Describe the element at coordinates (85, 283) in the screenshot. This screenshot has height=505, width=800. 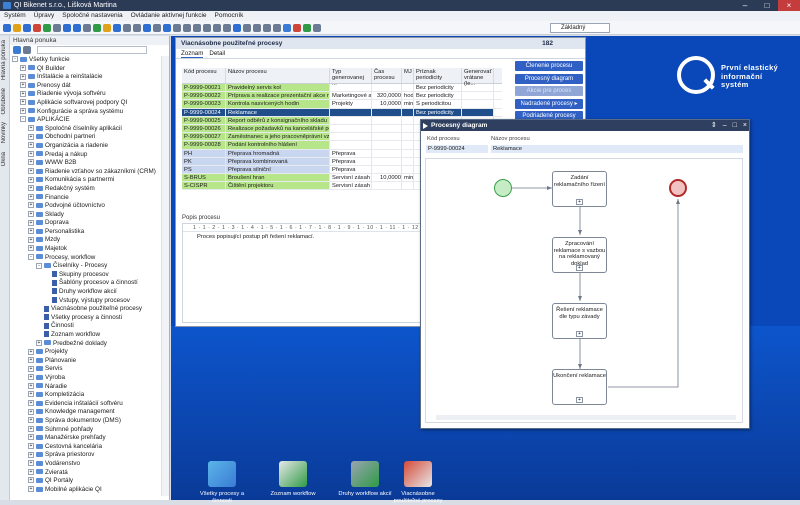
I see `tree-item: Šablóny procesov a činností` at that location.